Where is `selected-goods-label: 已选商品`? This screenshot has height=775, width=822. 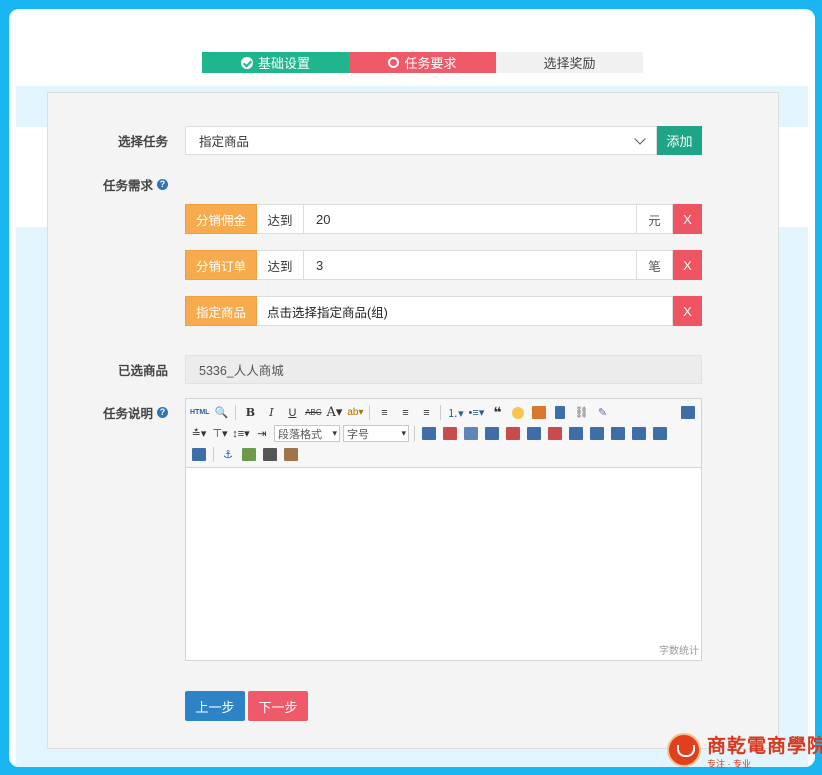 selected-goods-label: 已选商品 is located at coordinates (108, 369).